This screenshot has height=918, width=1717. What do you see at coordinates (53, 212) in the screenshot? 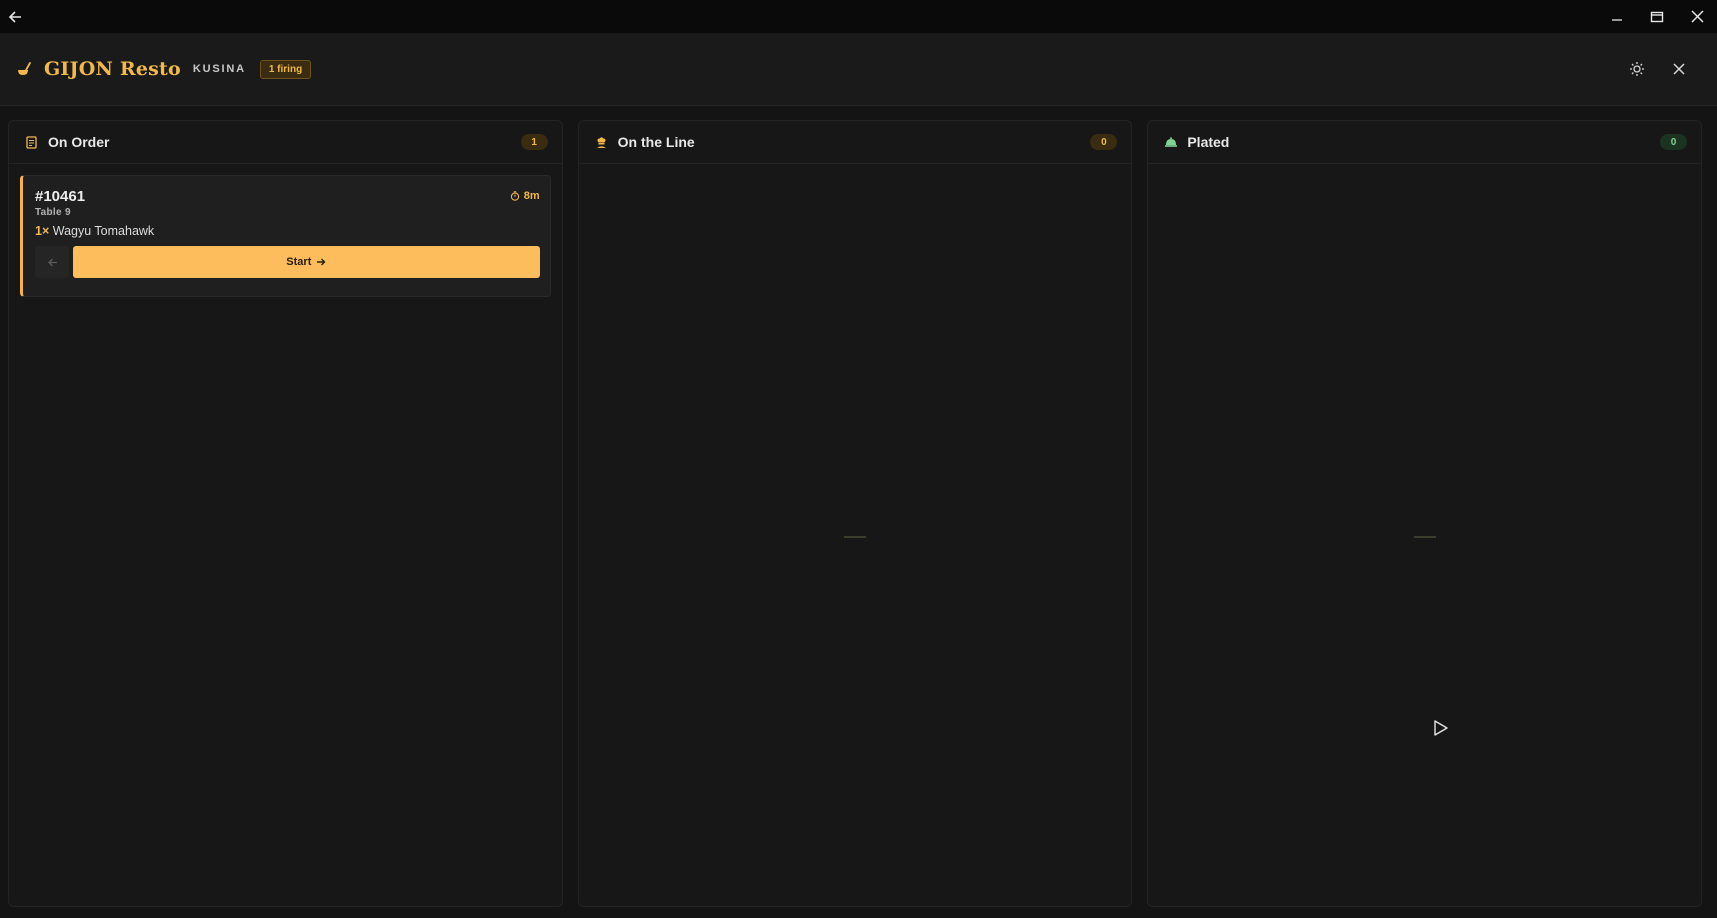
I see `ticket-table: Table 9` at bounding box center [53, 212].